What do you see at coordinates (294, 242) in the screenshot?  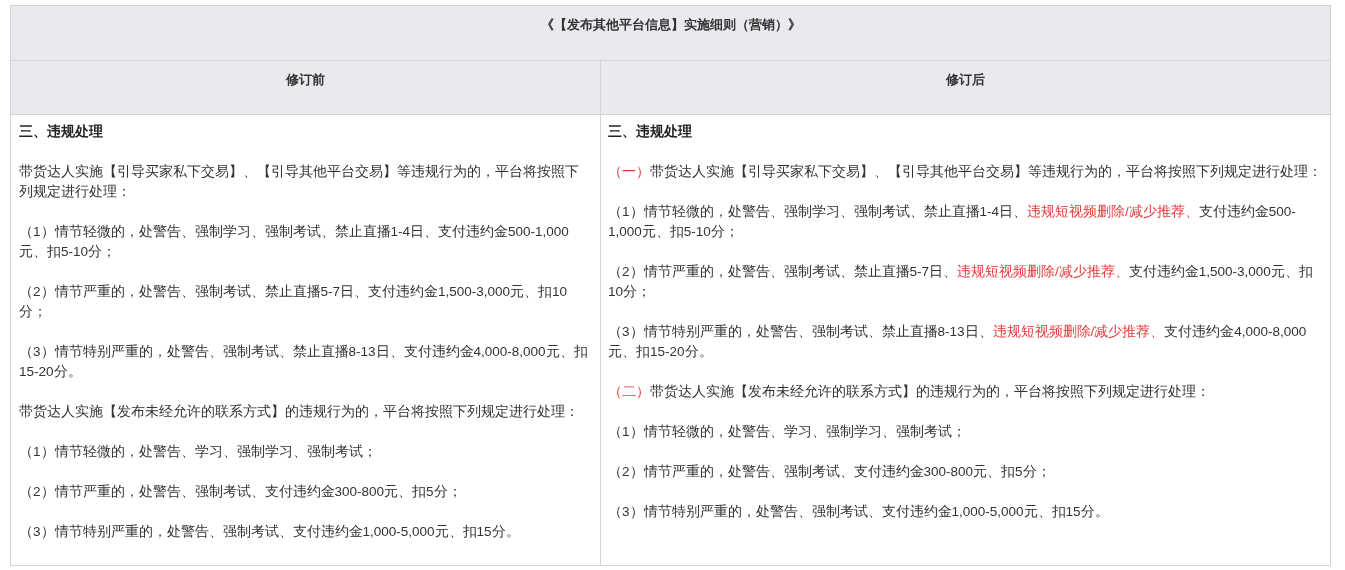 I see `rule-paragraph: （1）情节轻微的，处警告、强制学习、强制考试、禁止直播1-4日、支付违约金500-1,000元、扣5-10分；` at bounding box center [294, 242].